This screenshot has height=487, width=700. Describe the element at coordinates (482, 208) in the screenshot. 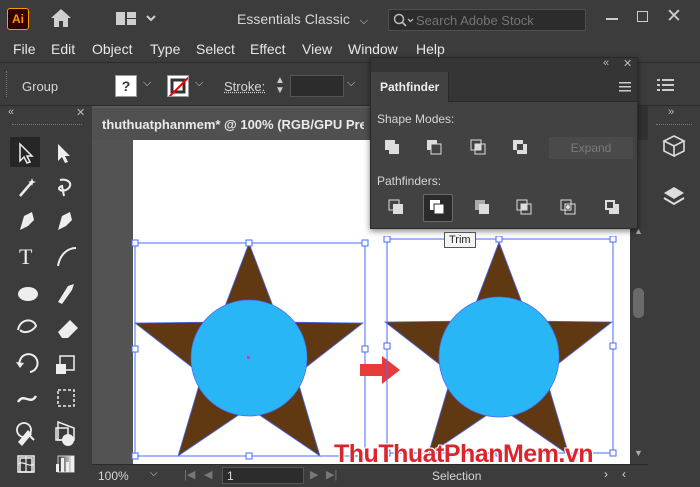

I see `merge-button` at that location.